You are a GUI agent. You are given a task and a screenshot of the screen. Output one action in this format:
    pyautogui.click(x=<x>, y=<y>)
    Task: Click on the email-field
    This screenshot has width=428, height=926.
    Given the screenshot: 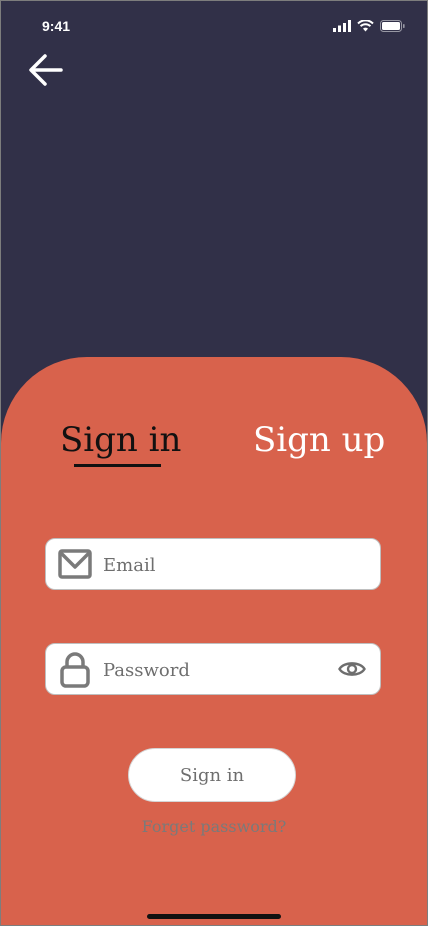 What is the action you would take?
    pyautogui.click(x=213, y=564)
    